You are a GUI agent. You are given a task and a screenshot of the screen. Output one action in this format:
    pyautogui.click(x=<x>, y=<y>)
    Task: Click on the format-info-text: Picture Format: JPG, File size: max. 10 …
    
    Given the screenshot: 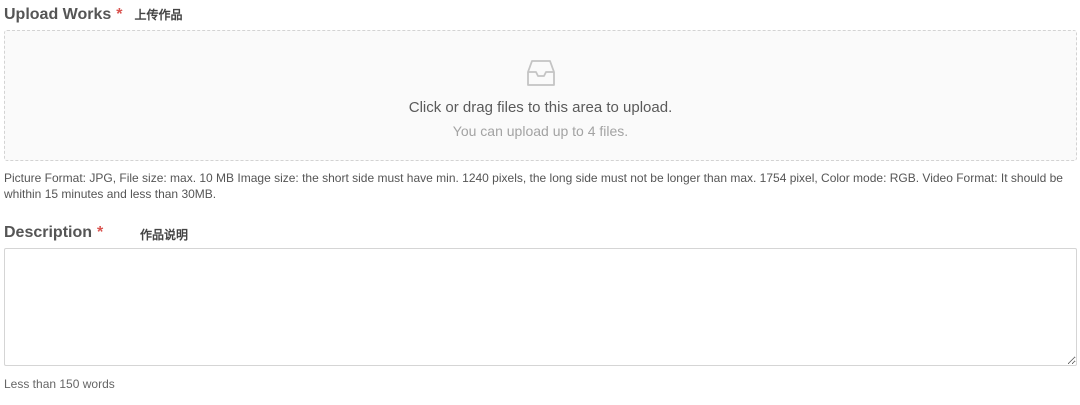 What is the action you would take?
    pyautogui.click(x=533, y=186)
    